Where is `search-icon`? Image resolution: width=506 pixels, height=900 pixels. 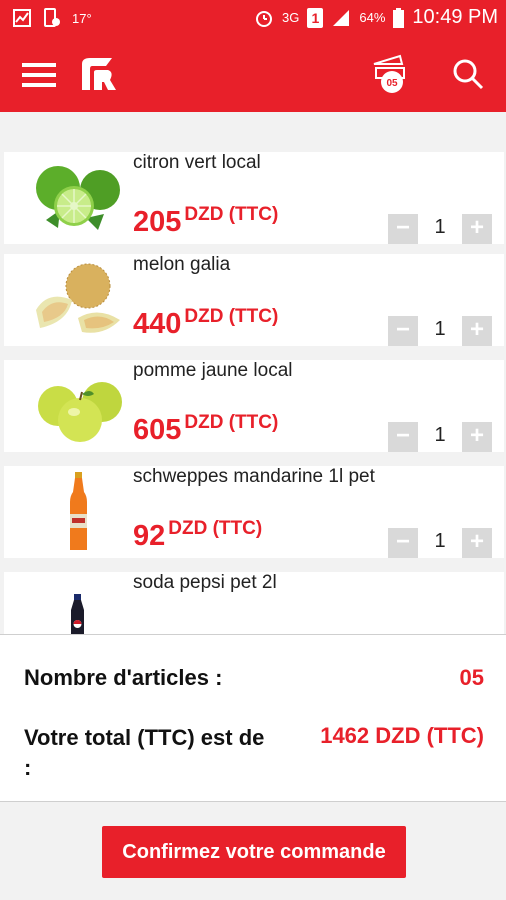 search-icon is located at coordinates (468, 74).